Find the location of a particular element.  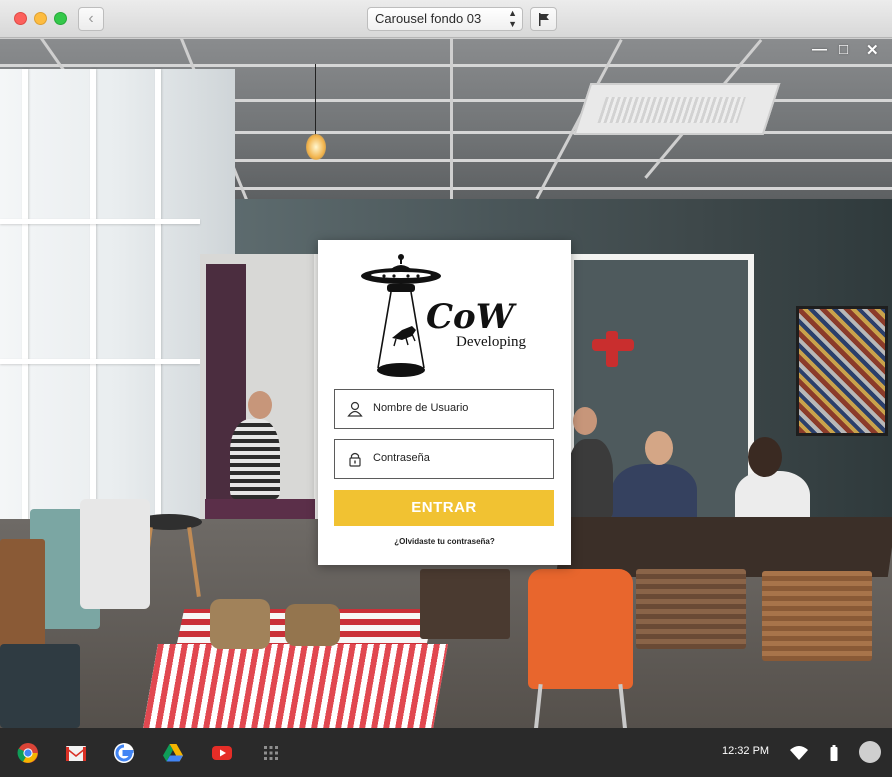

drive-icon is located at coordinates (173, 753).